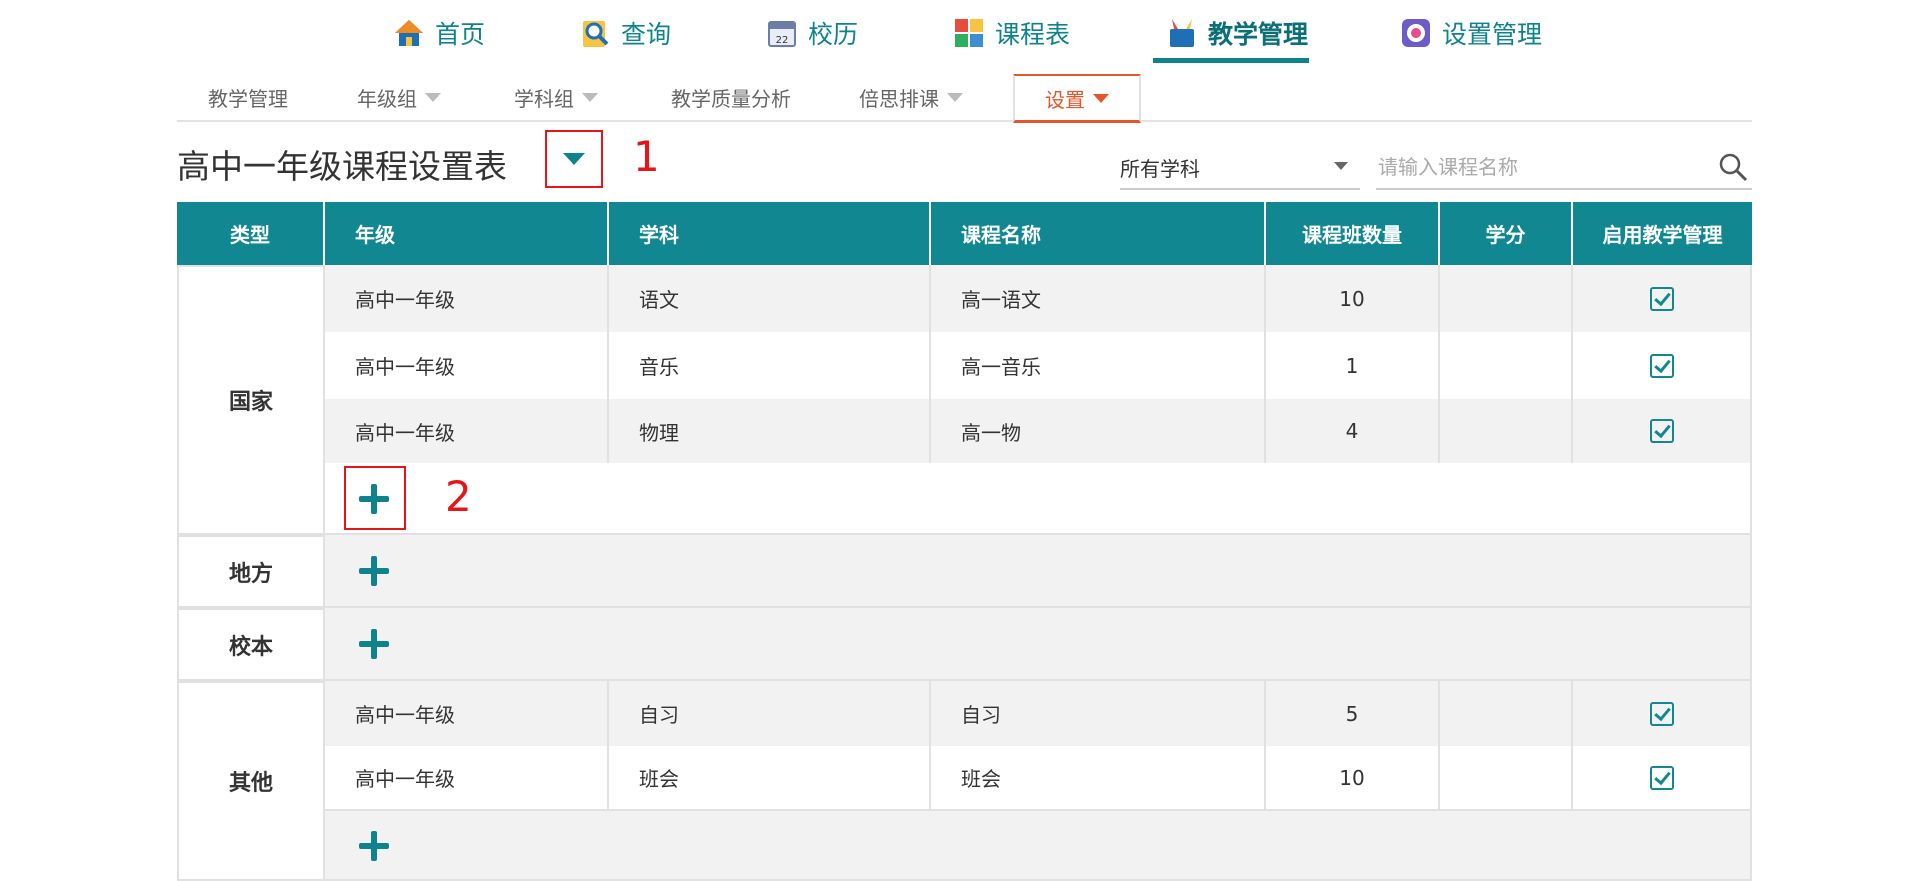 The height and width of the screenshot is (881, 1922). What do you see at coordinates (770, 233) in the screenshot?
I see `header-subject: 学科` at bounding box center [770, 233].